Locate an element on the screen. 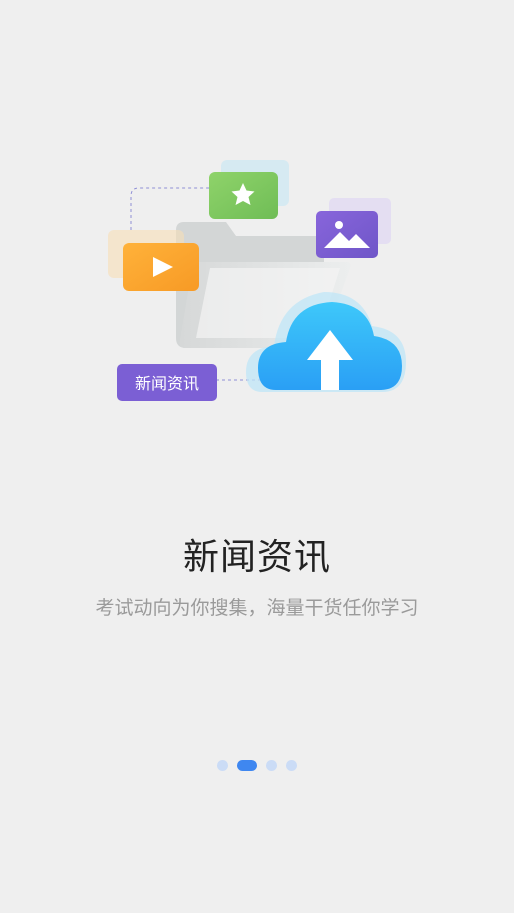 The image size is (514, 913). star-card is located at coordinates (249, 189).